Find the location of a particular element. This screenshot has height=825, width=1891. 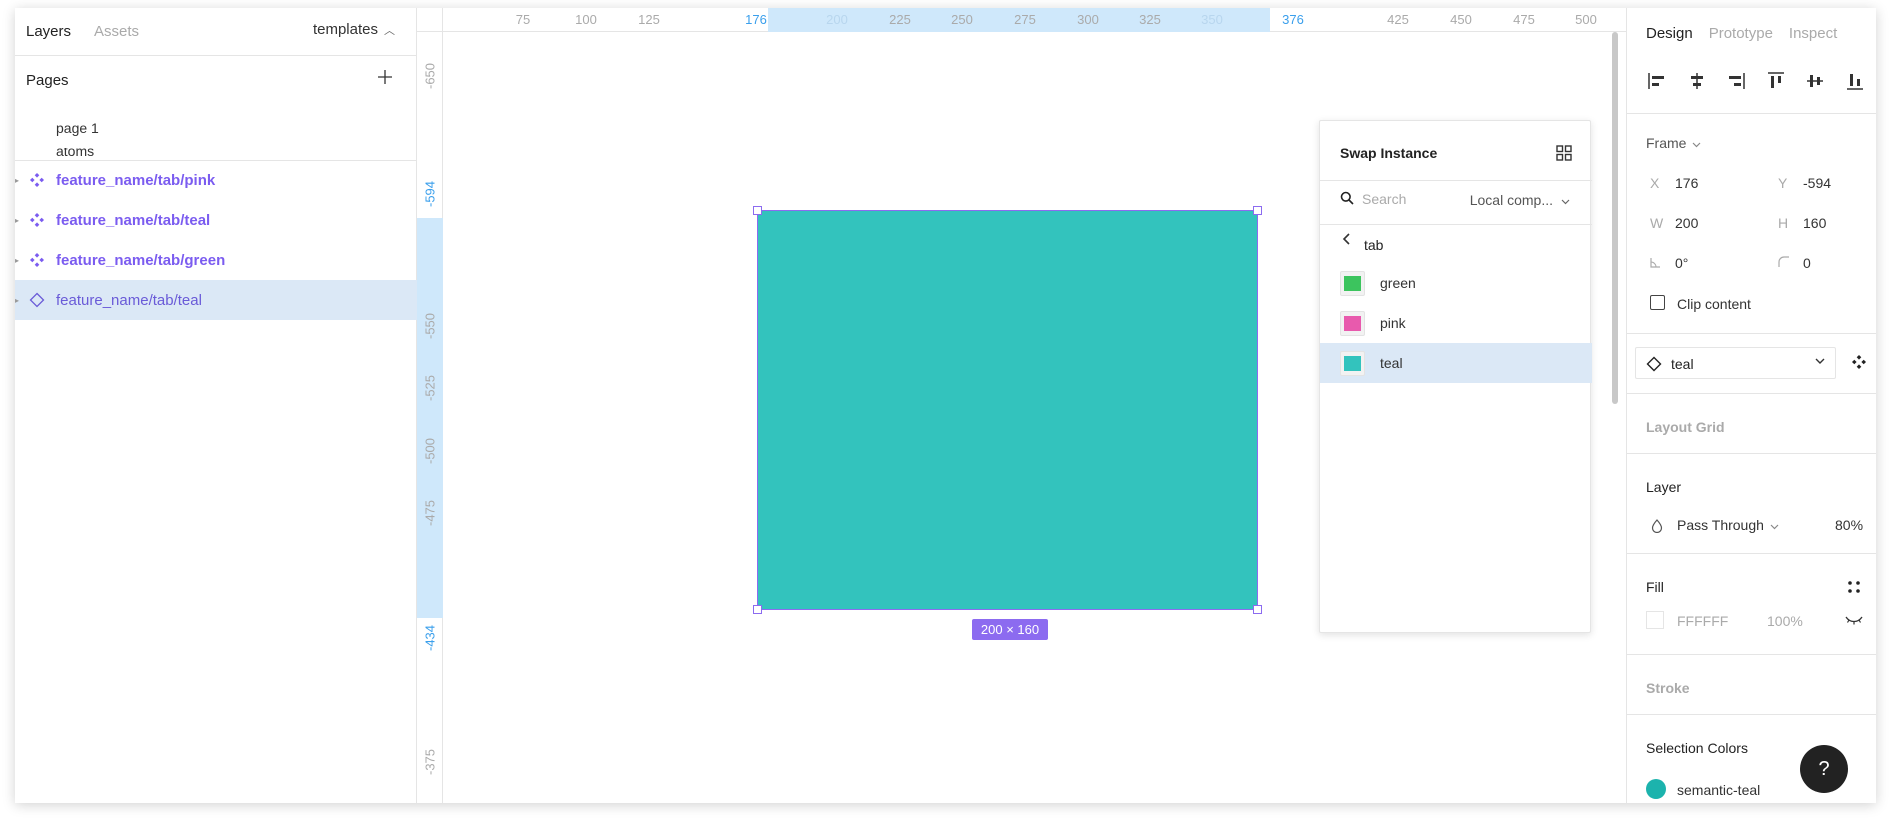

align-left-icon is located at coordinates (1657, 81).